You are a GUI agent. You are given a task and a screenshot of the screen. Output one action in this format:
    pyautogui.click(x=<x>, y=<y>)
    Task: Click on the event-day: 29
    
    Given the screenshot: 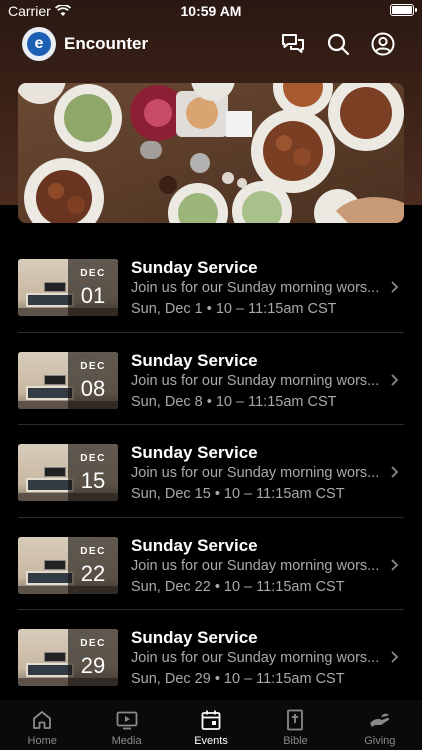 What is the action you would take?
    pyautogui.click(x=93, y=665)
    